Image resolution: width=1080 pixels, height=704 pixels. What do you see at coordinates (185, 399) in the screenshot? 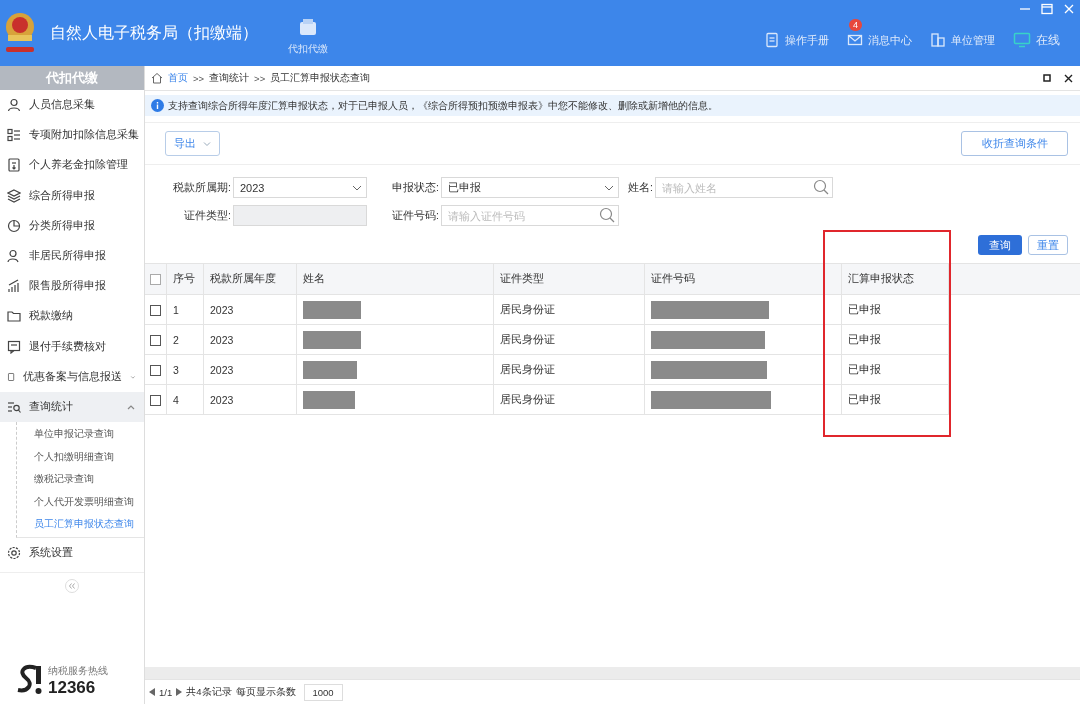
I see `table-cell: 4` at bounding box center [185, 399].